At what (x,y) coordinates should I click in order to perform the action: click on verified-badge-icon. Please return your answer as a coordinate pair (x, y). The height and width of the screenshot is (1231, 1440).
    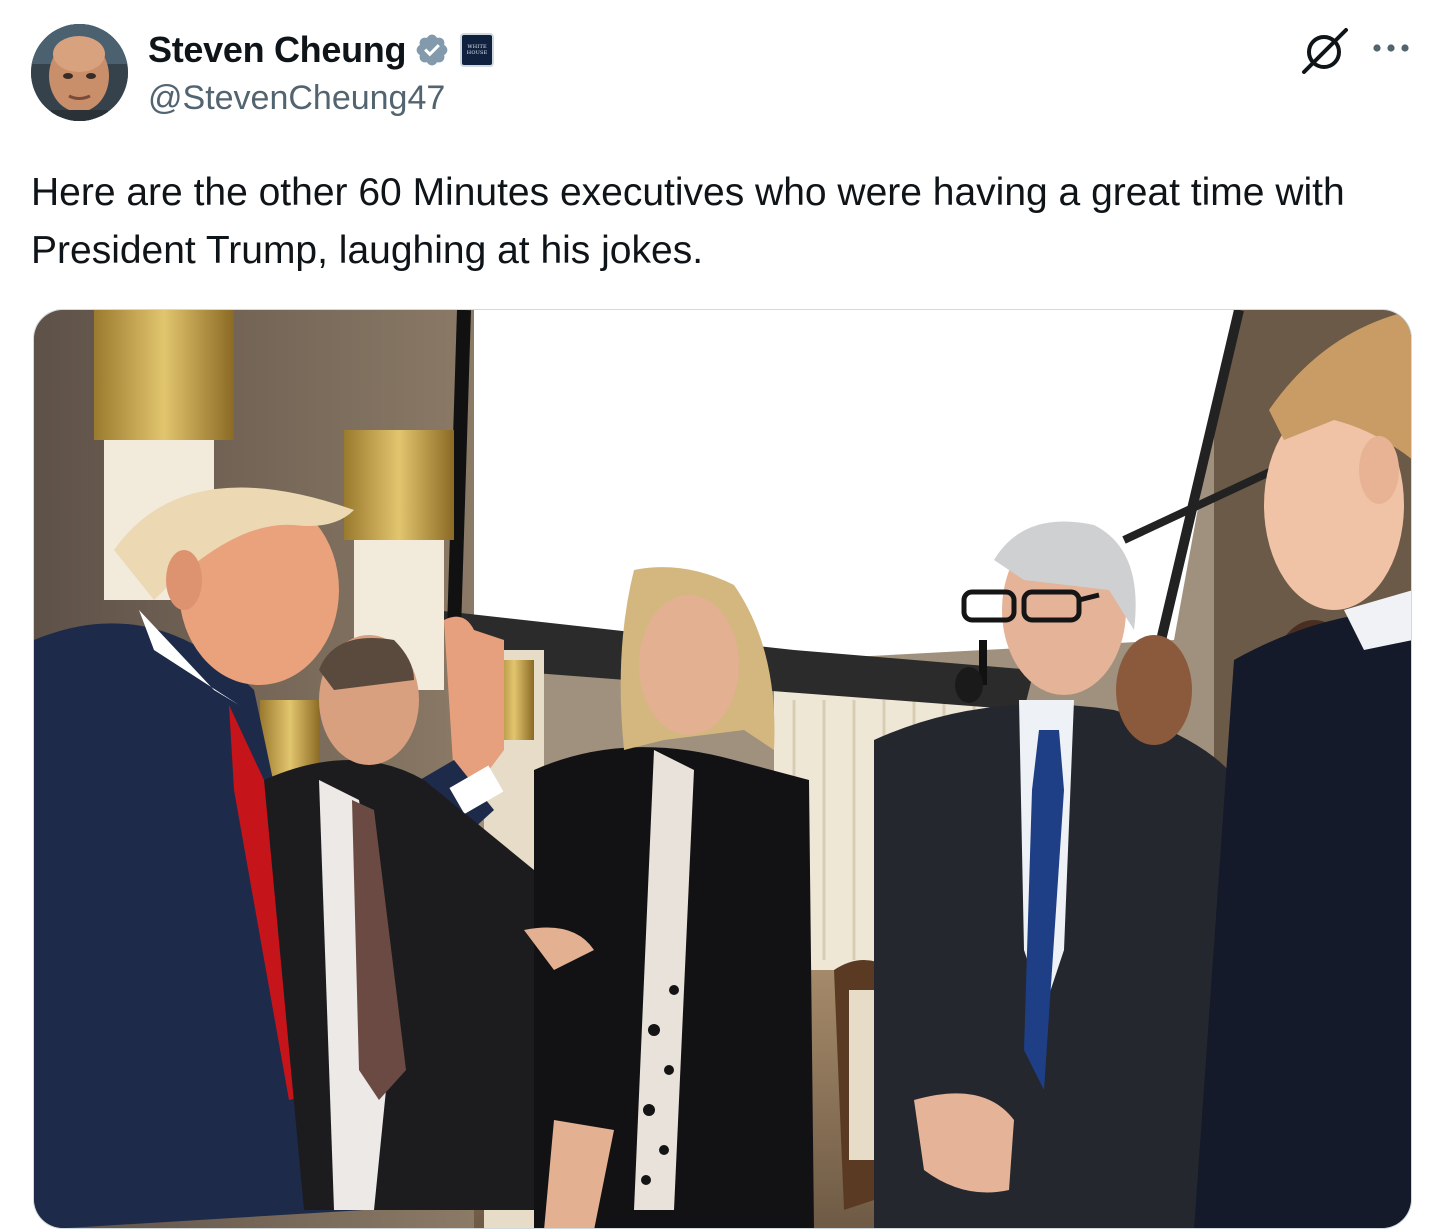
    Looking at the image, I should click on (432, 50).